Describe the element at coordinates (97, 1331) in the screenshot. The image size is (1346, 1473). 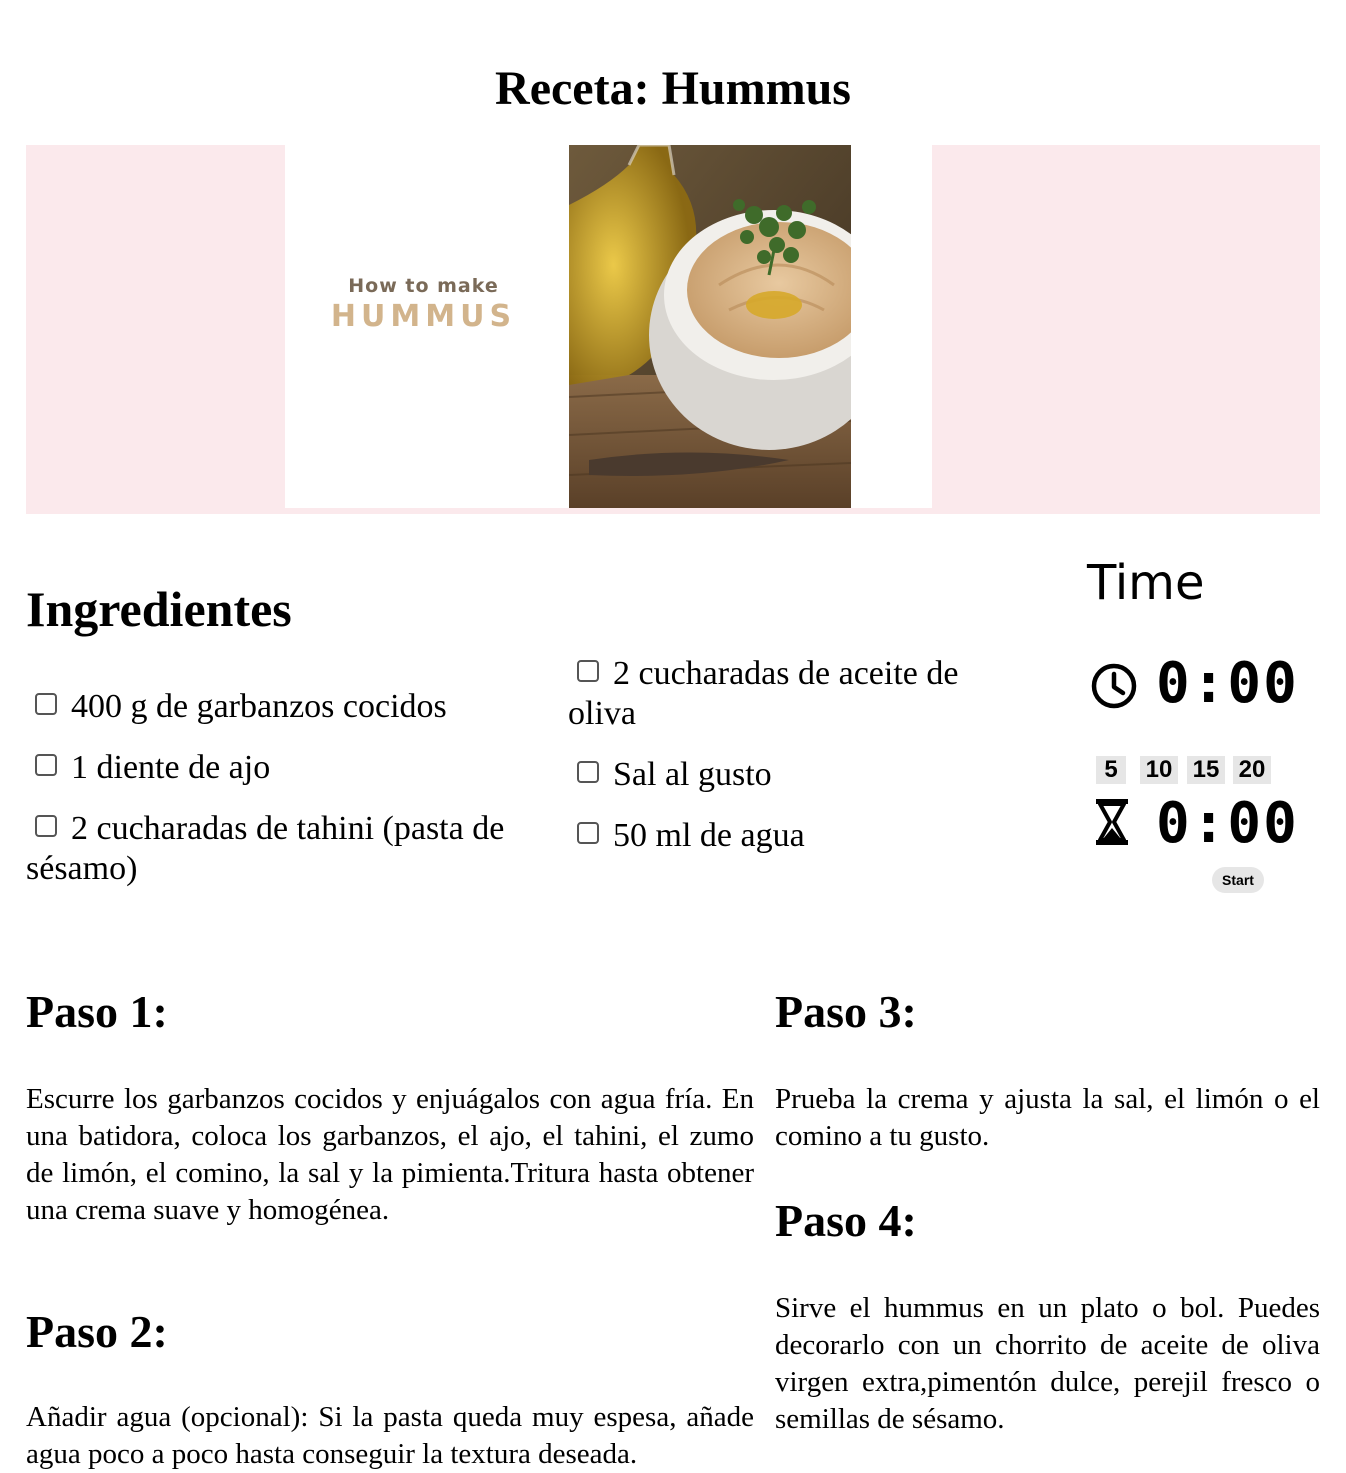
I see `step-2-title: Paso 2:` at that location.